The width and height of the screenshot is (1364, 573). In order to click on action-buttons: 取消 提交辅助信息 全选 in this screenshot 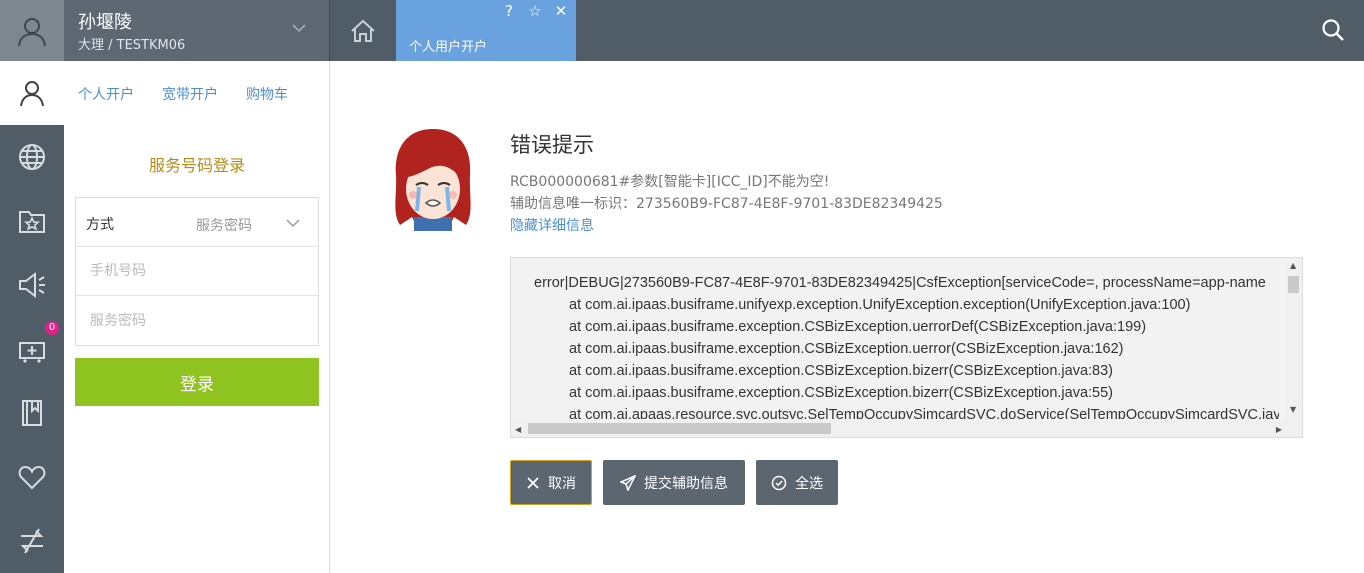, I will do `click(674, 482)`.